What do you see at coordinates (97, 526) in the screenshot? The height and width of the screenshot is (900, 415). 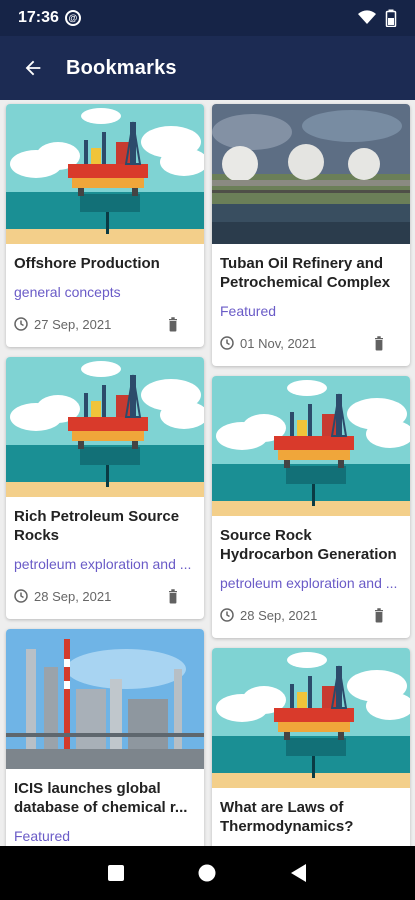 I see `card-title: Rich Petroleum Source Rocks` at bounding box center [97, 526].